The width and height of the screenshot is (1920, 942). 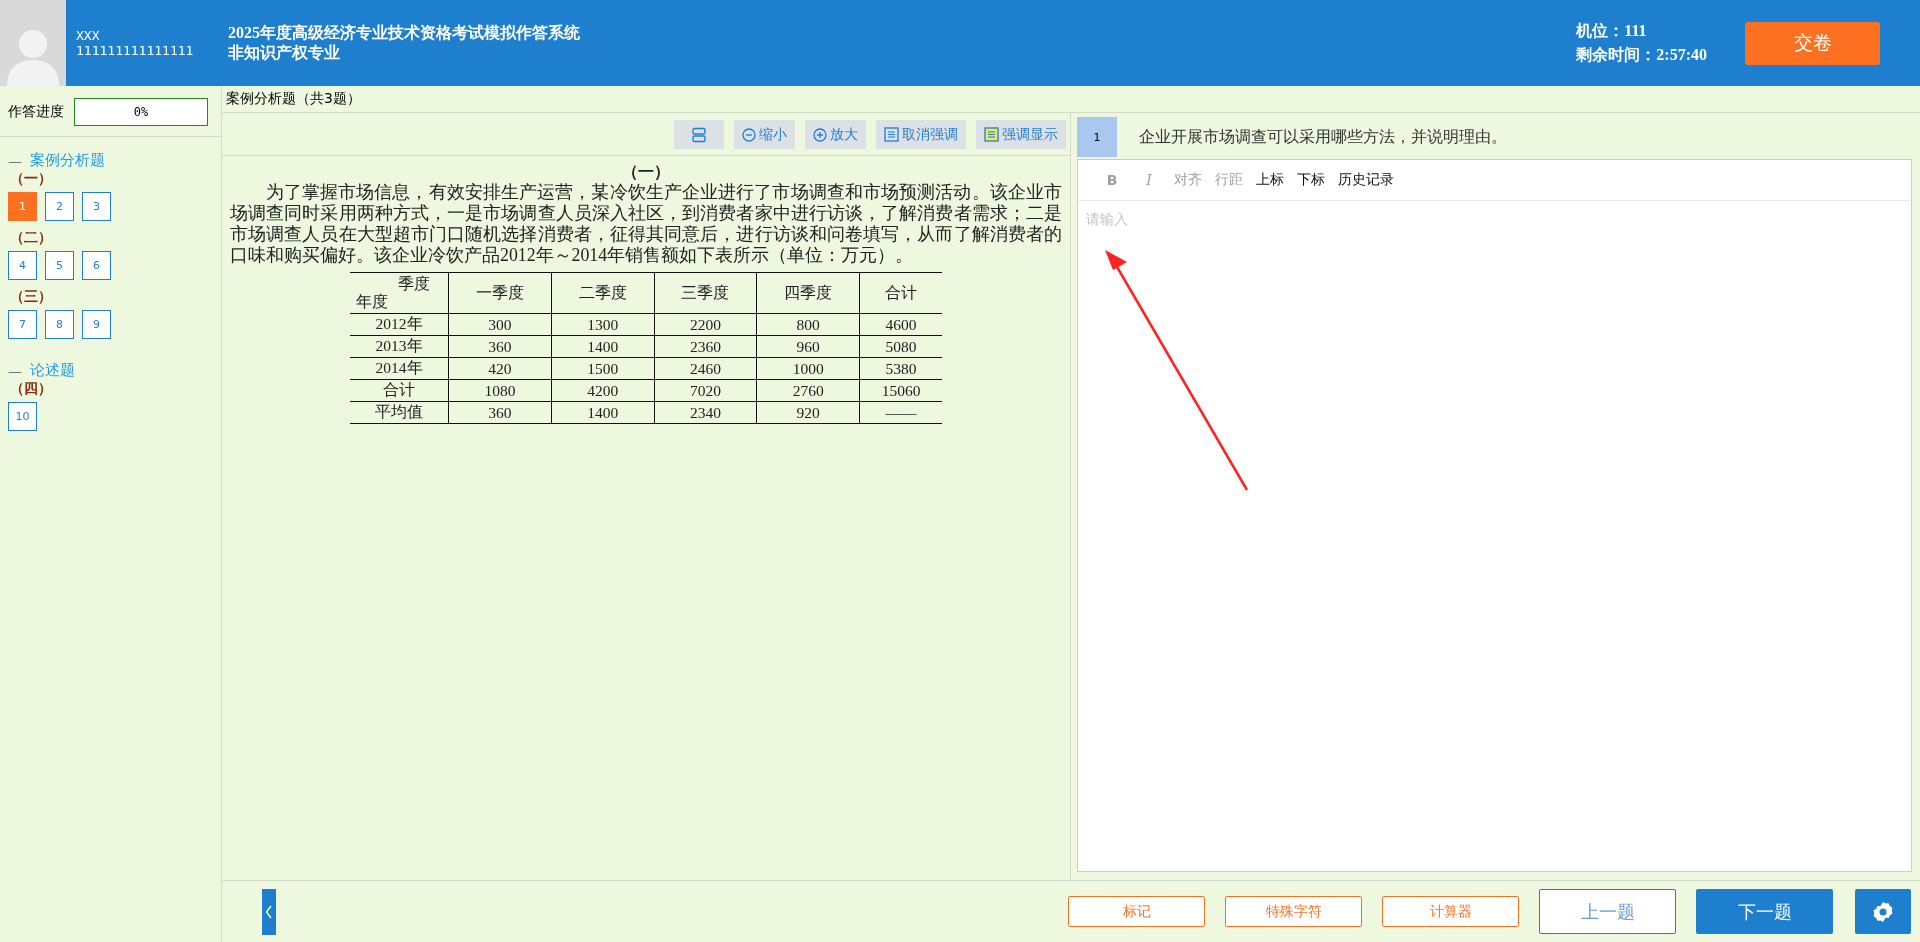 What do you see at coordinates (22, 206) in the screenshot?
I see `question-number-button: 1` at bounding box center [22, 206].